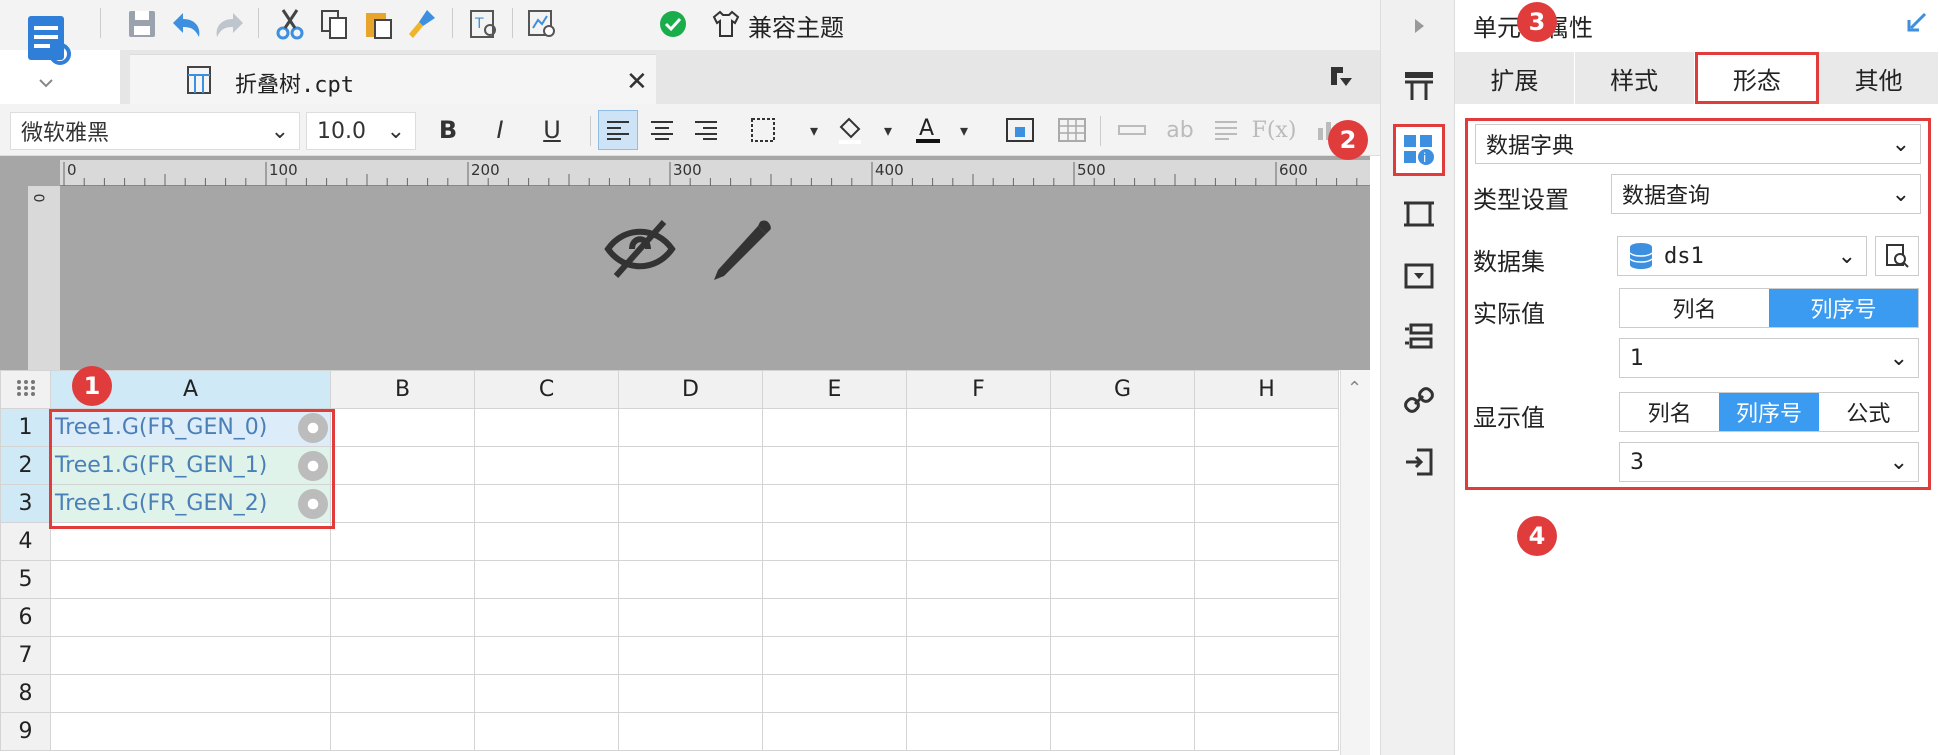  What do you see at coordinates (542, 24) in the screenshot?
I see `chart-preview-icon` at bounding box center [542, 24].